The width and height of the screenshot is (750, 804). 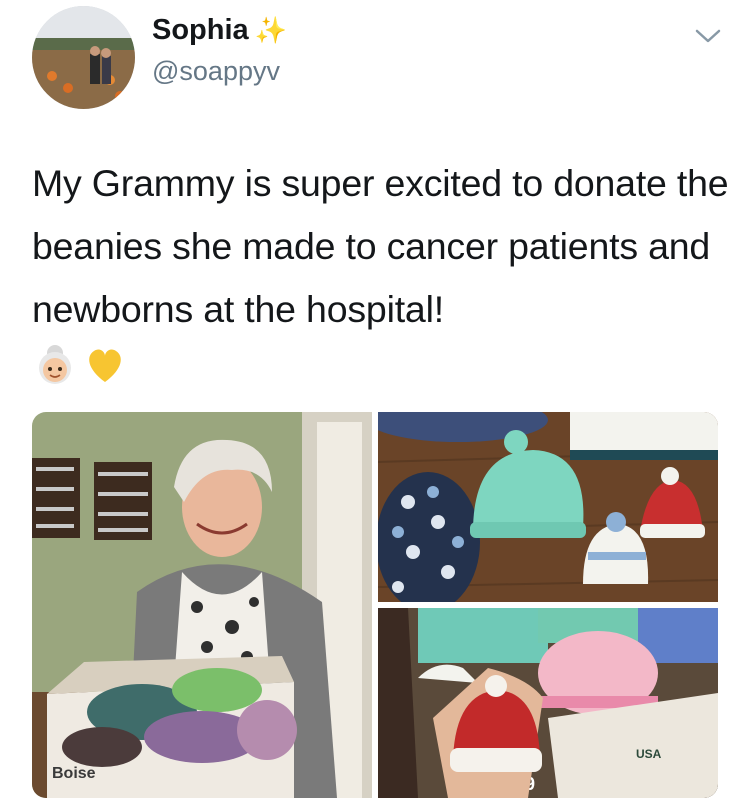 I want to click on box-usa-label: USA, so click(x=649, y=754).